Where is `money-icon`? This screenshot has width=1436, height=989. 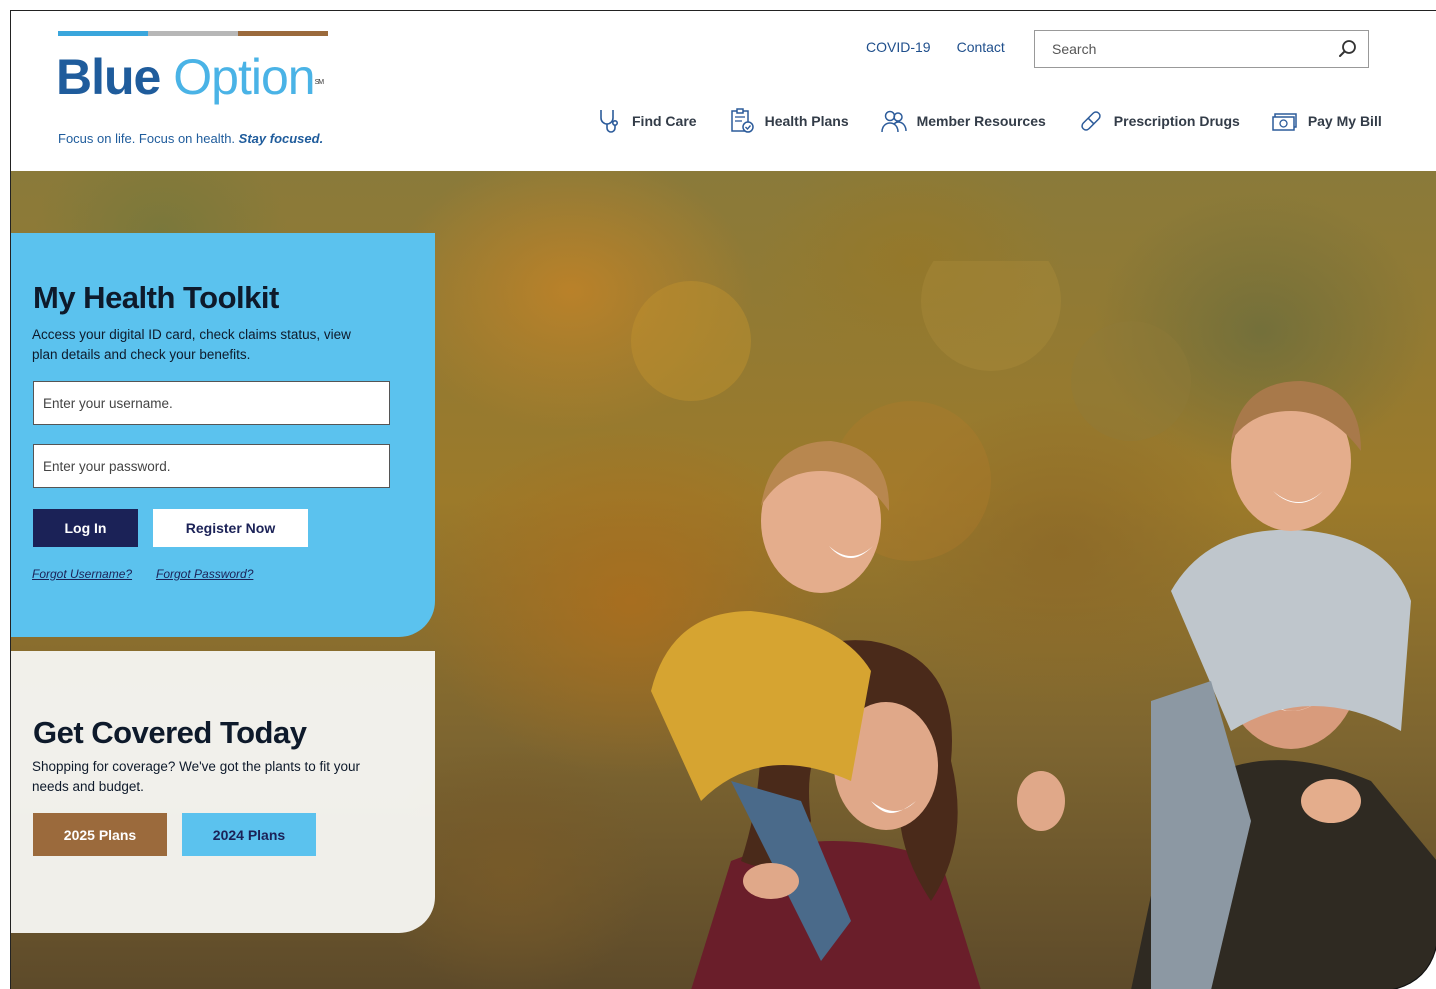 money-icon is located at coordinates (1284, 122).